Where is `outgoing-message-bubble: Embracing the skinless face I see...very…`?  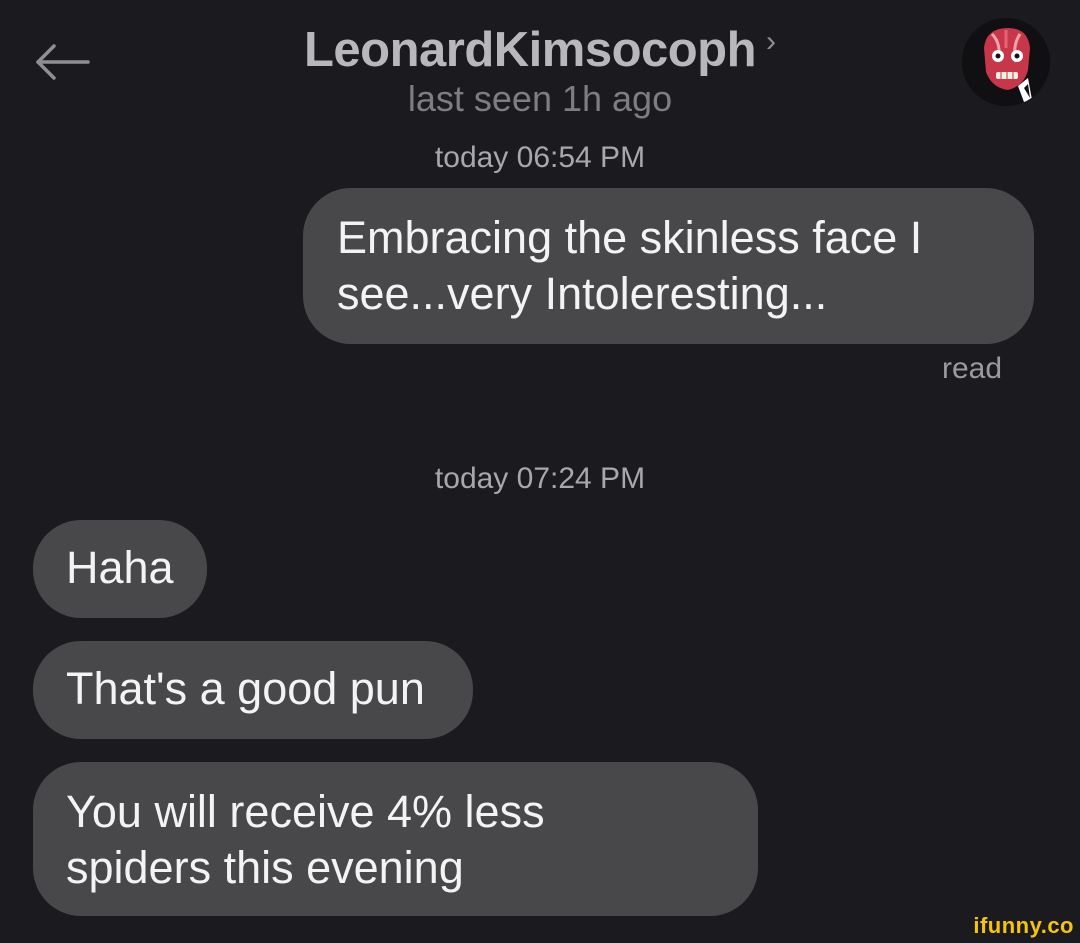 outgoing-message-bubble: Embracing the skinless face I see...very… is located at coordinates (668, 266).